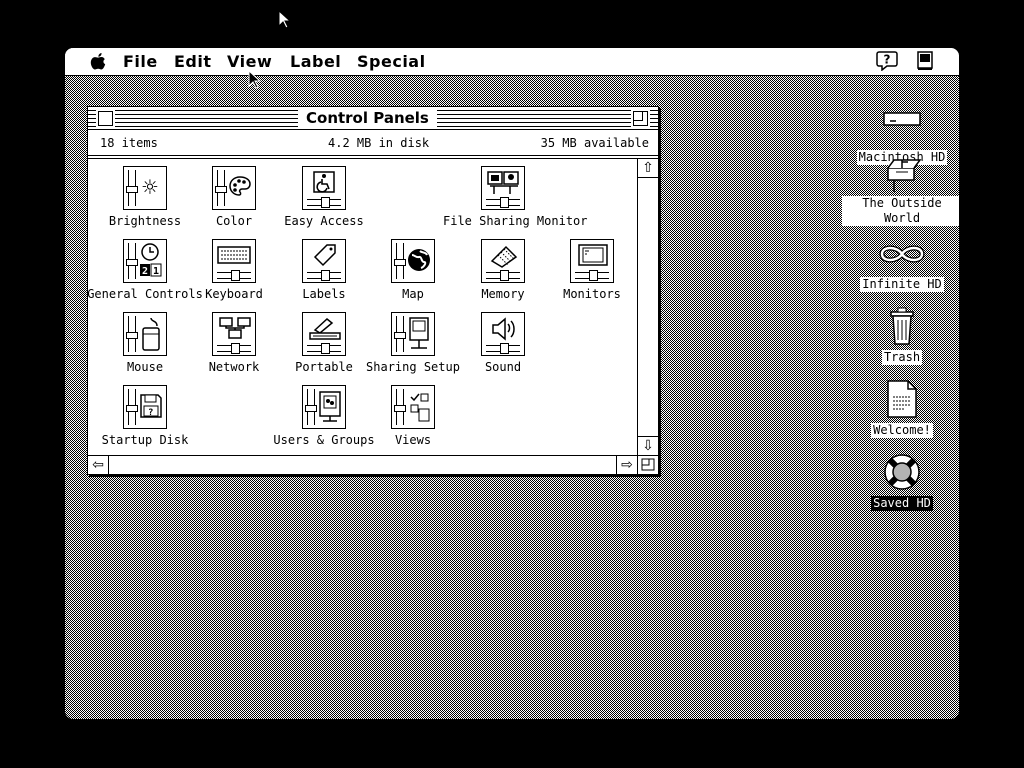  What do you see at coordinates (902, 472) in the screenshot?
I see `life-preserver-icon` at bounding box center [902, 472].